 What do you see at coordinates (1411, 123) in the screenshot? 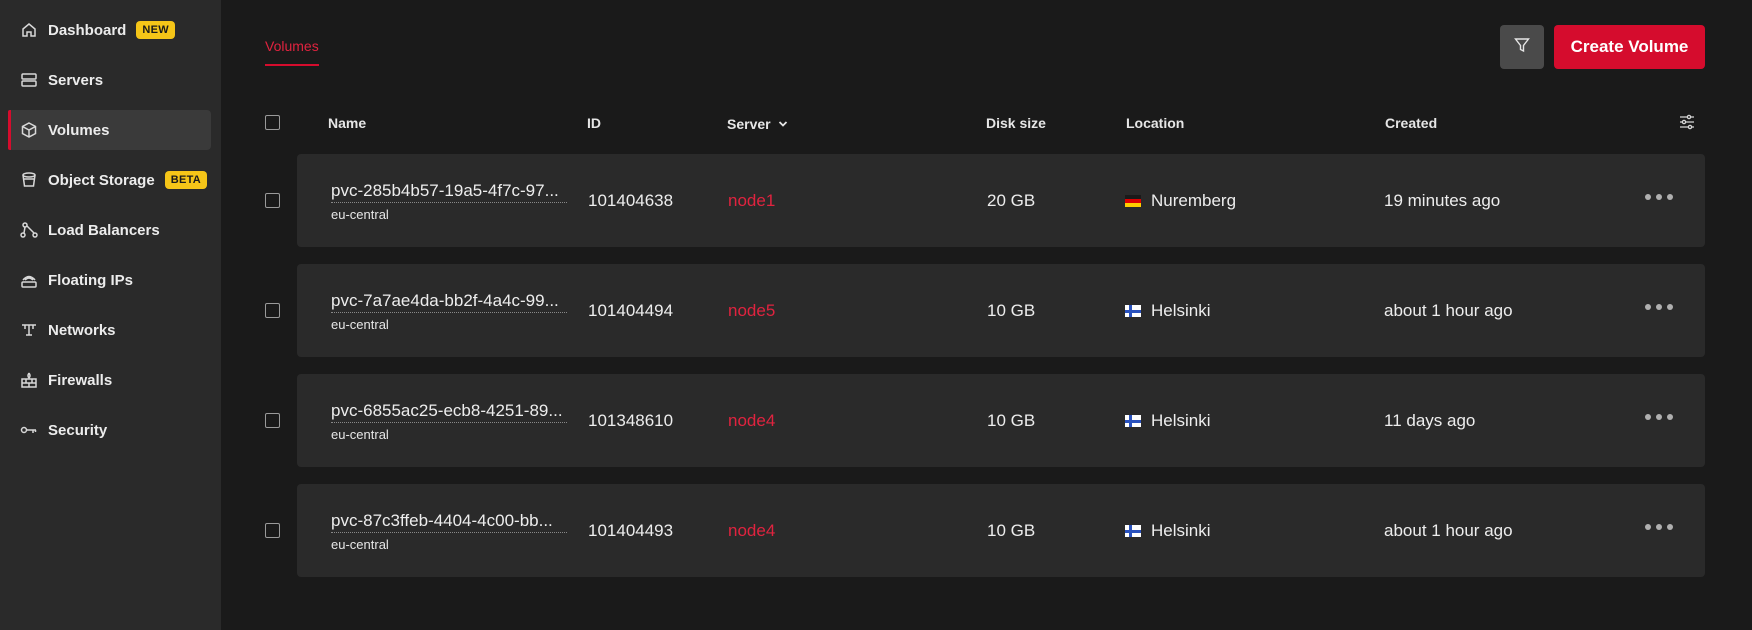
I see `column-created: Created` at bounding box center [1411, 123].